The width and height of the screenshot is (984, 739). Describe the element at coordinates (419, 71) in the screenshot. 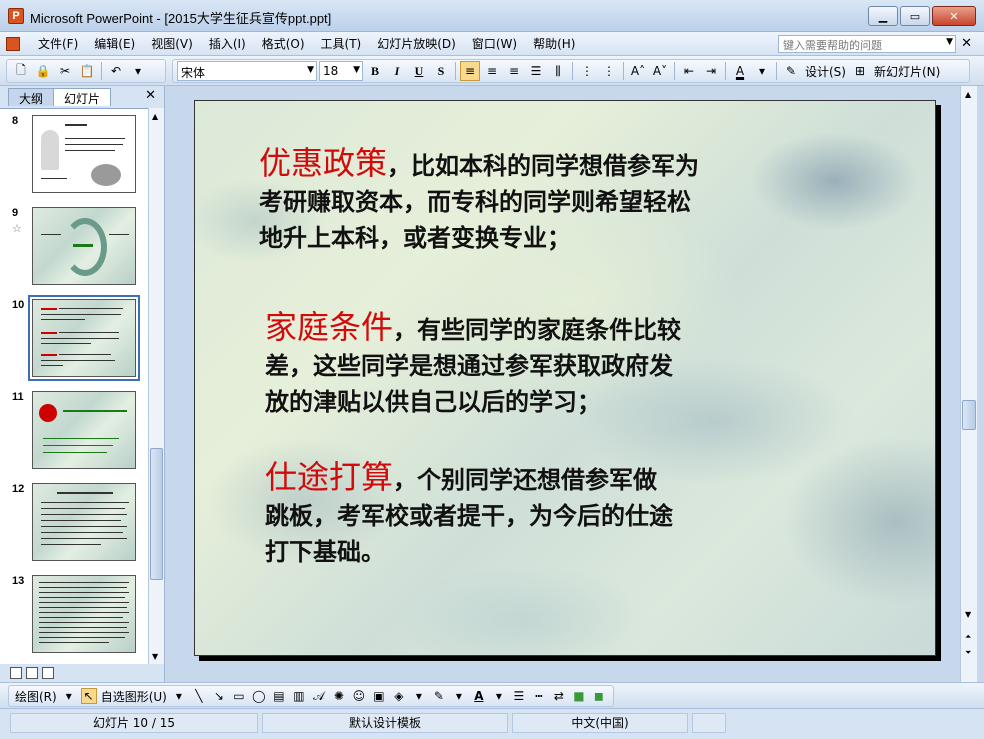

I see `underline-button: U` at that location.